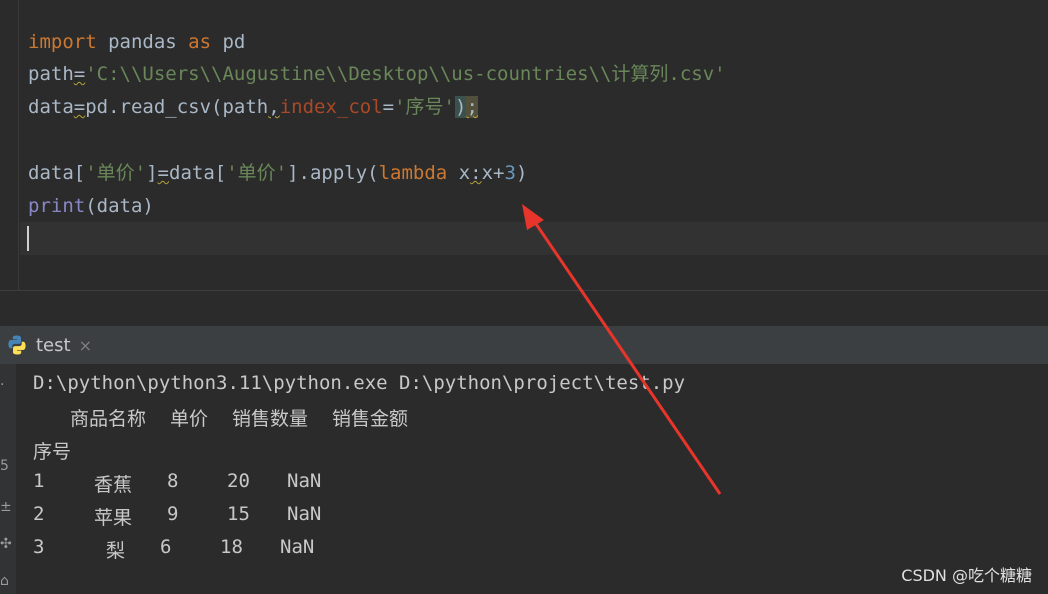 The image size is (1048, 594). I want to click on module-name: pandas, so click(142, 42).